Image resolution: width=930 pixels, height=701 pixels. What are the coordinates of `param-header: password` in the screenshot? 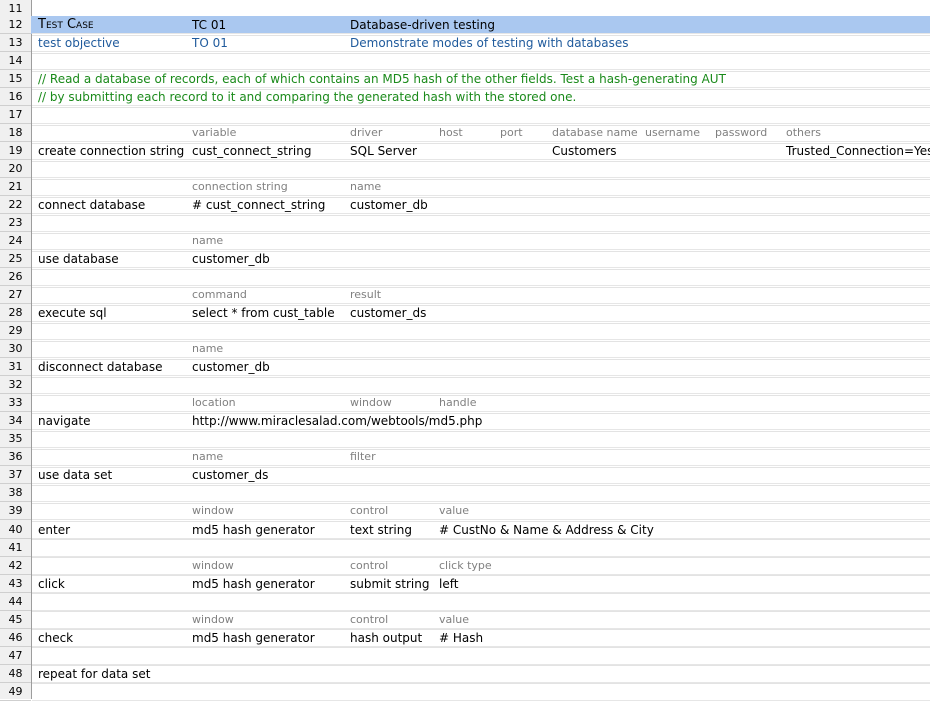 It's located at (741, 133).